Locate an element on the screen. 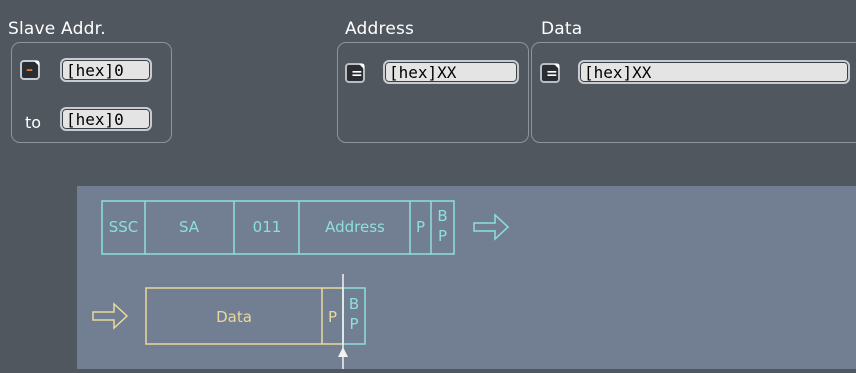 The height and width of the screenshot is (373, 856). data-operator-button: = is located at coordinates (550, 73).